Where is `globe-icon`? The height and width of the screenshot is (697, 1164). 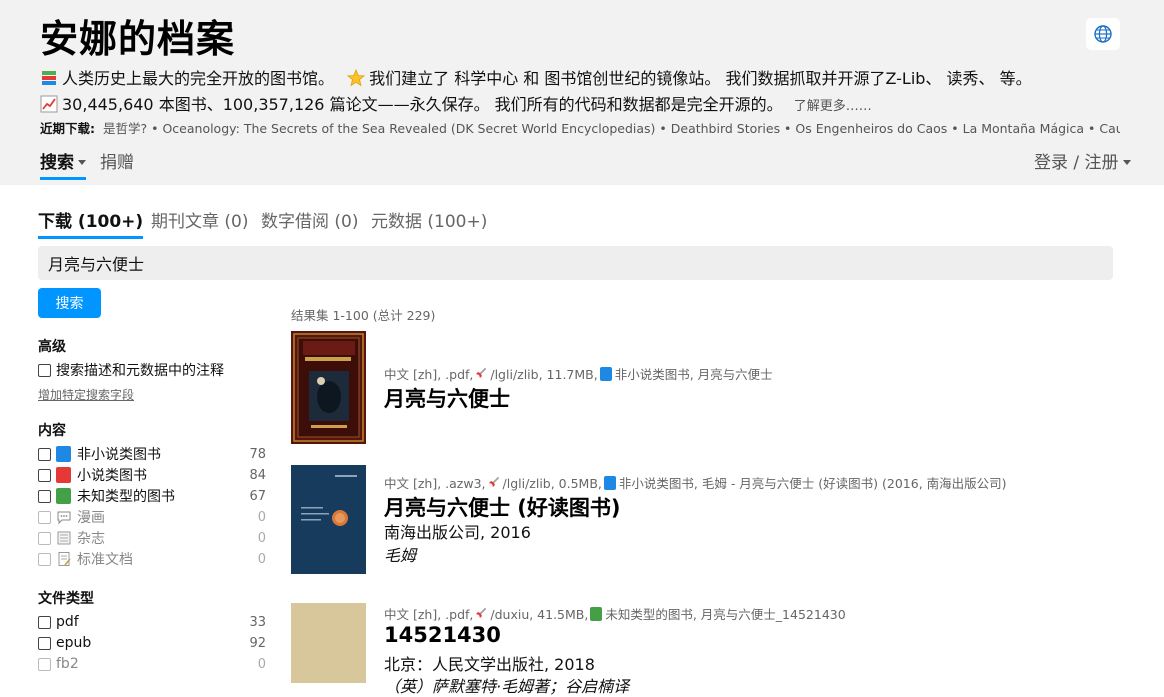
globe-icon is located at coordinates (1103, 34).